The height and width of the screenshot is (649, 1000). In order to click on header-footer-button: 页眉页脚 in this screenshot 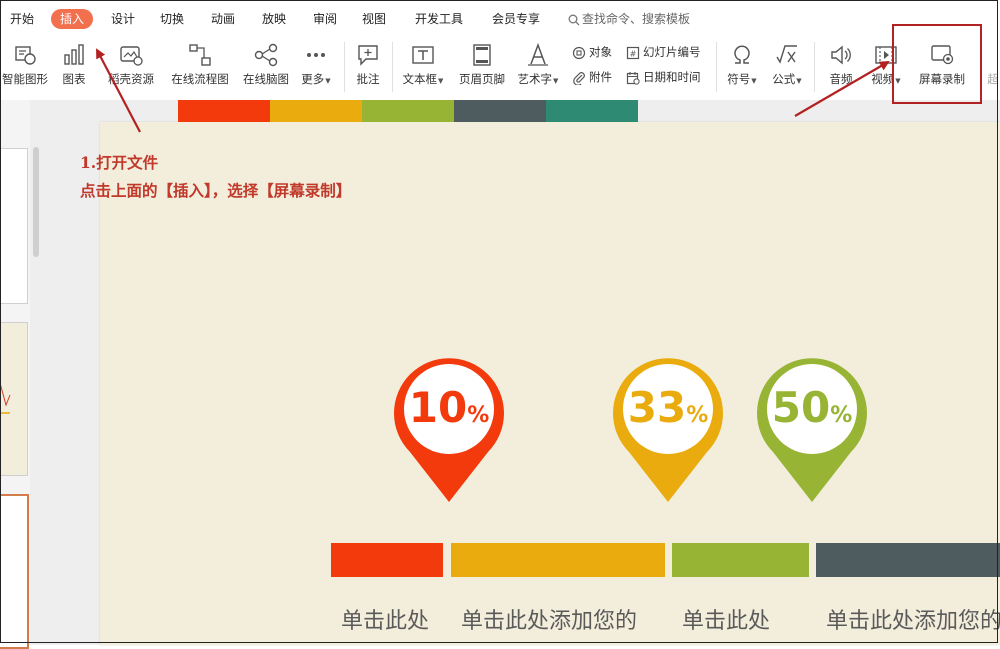, I will do `click(482, 66)`.